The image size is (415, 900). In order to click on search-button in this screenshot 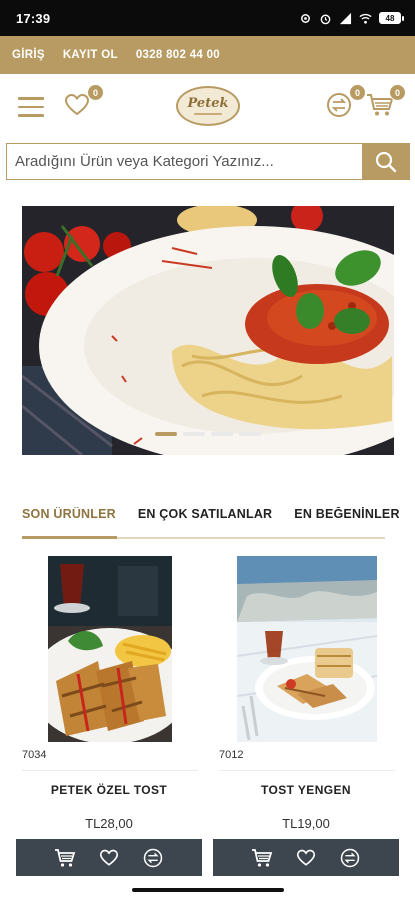, I will do `click(386, 161)`.